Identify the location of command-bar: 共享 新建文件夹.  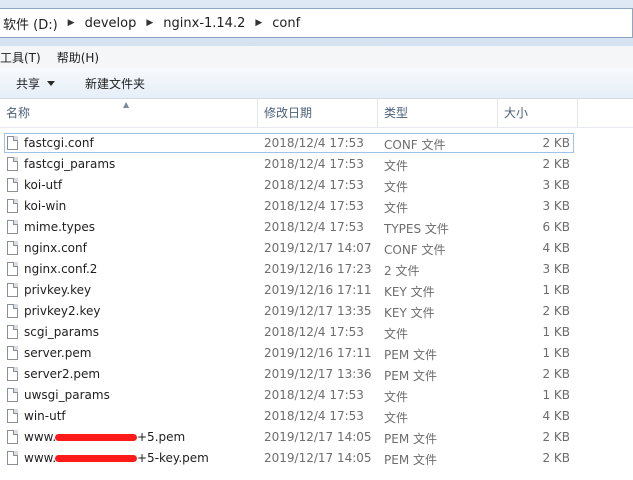
(316, 83).